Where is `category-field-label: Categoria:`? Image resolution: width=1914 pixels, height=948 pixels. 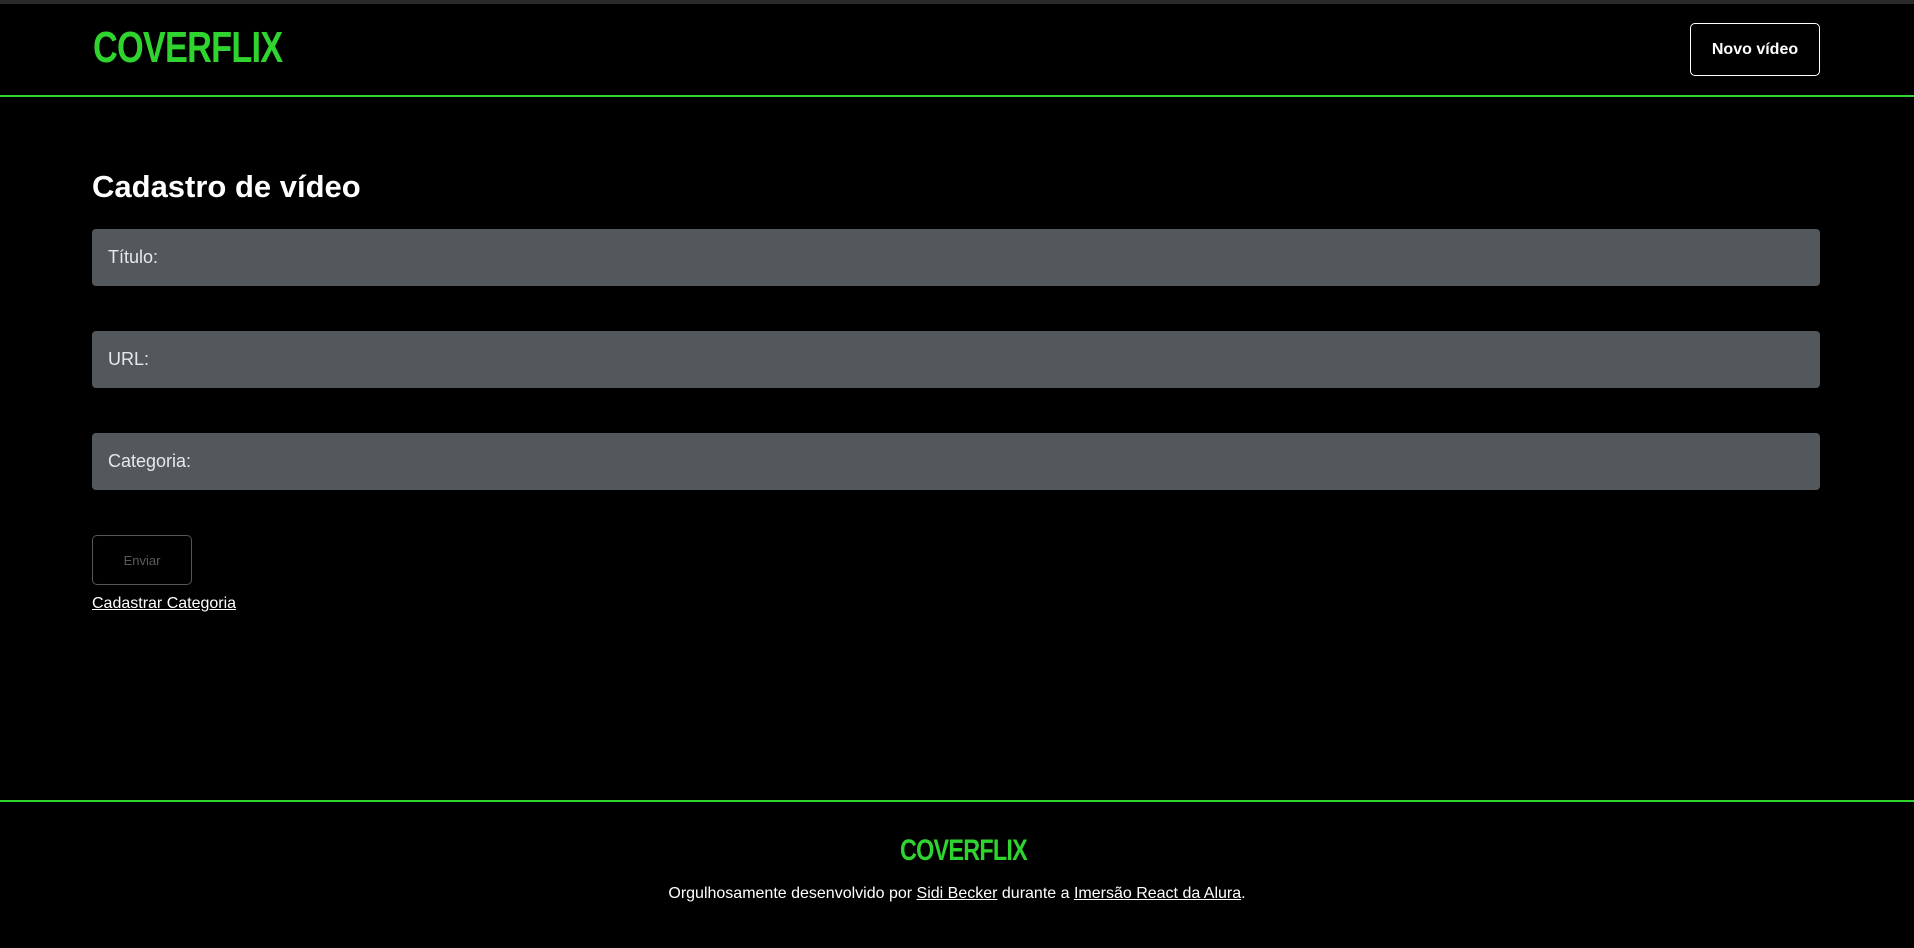 category-field-label: Categoria: is located at coordinates (150, 461).